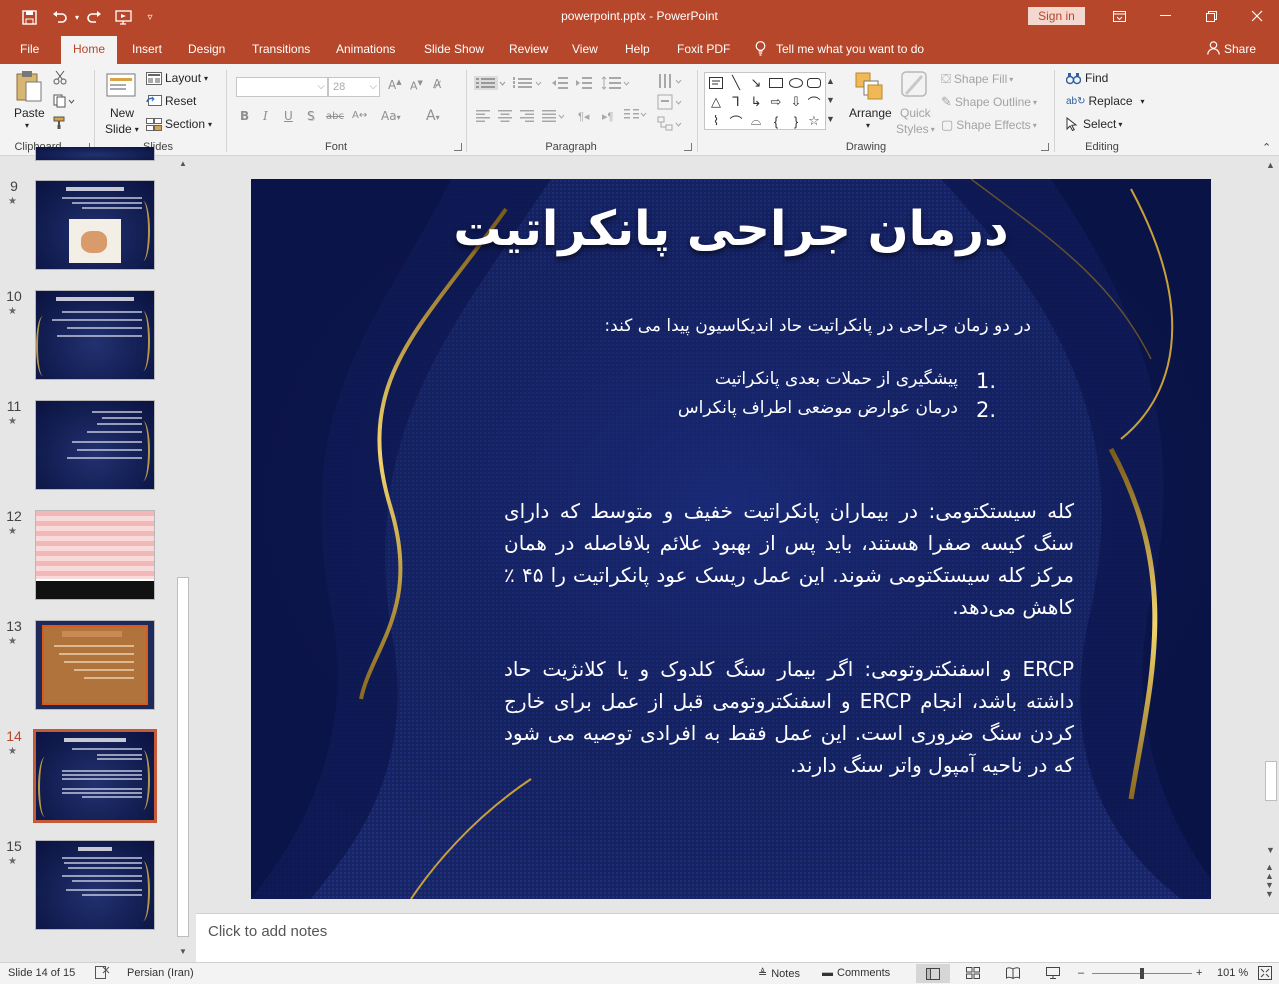 The height and width of the screenshot is (984, 1279). I want to click on italic-button: I, so click(265, 116).